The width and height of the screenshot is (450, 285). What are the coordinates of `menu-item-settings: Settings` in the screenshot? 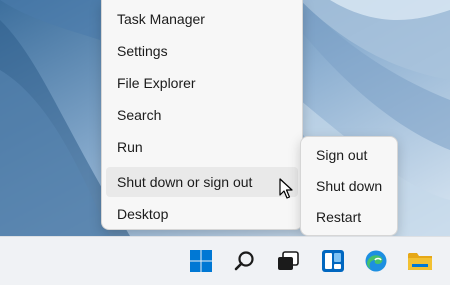 It's located at (202, 51).